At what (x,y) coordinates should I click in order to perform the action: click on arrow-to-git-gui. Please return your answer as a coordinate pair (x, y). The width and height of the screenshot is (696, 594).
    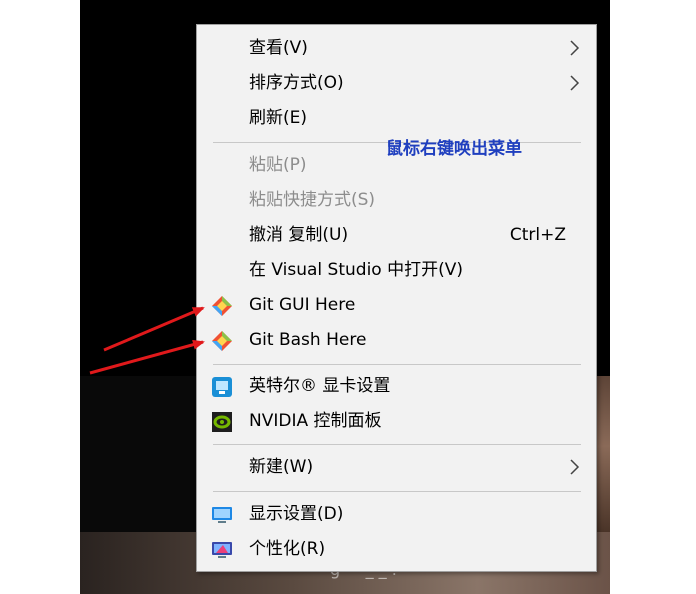
    Looking at the image, I should click on (154, 329).